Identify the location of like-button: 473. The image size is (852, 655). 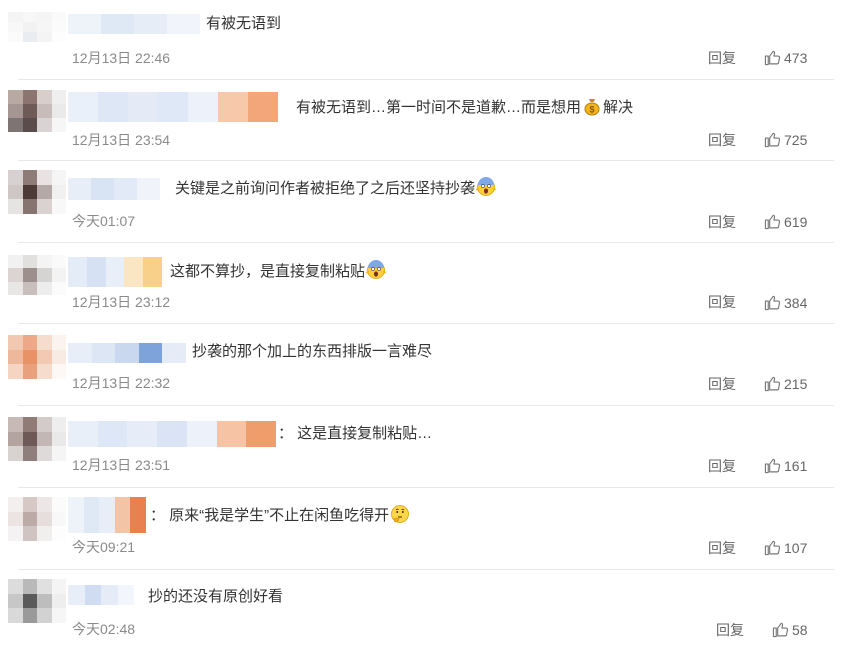
(785, 57).